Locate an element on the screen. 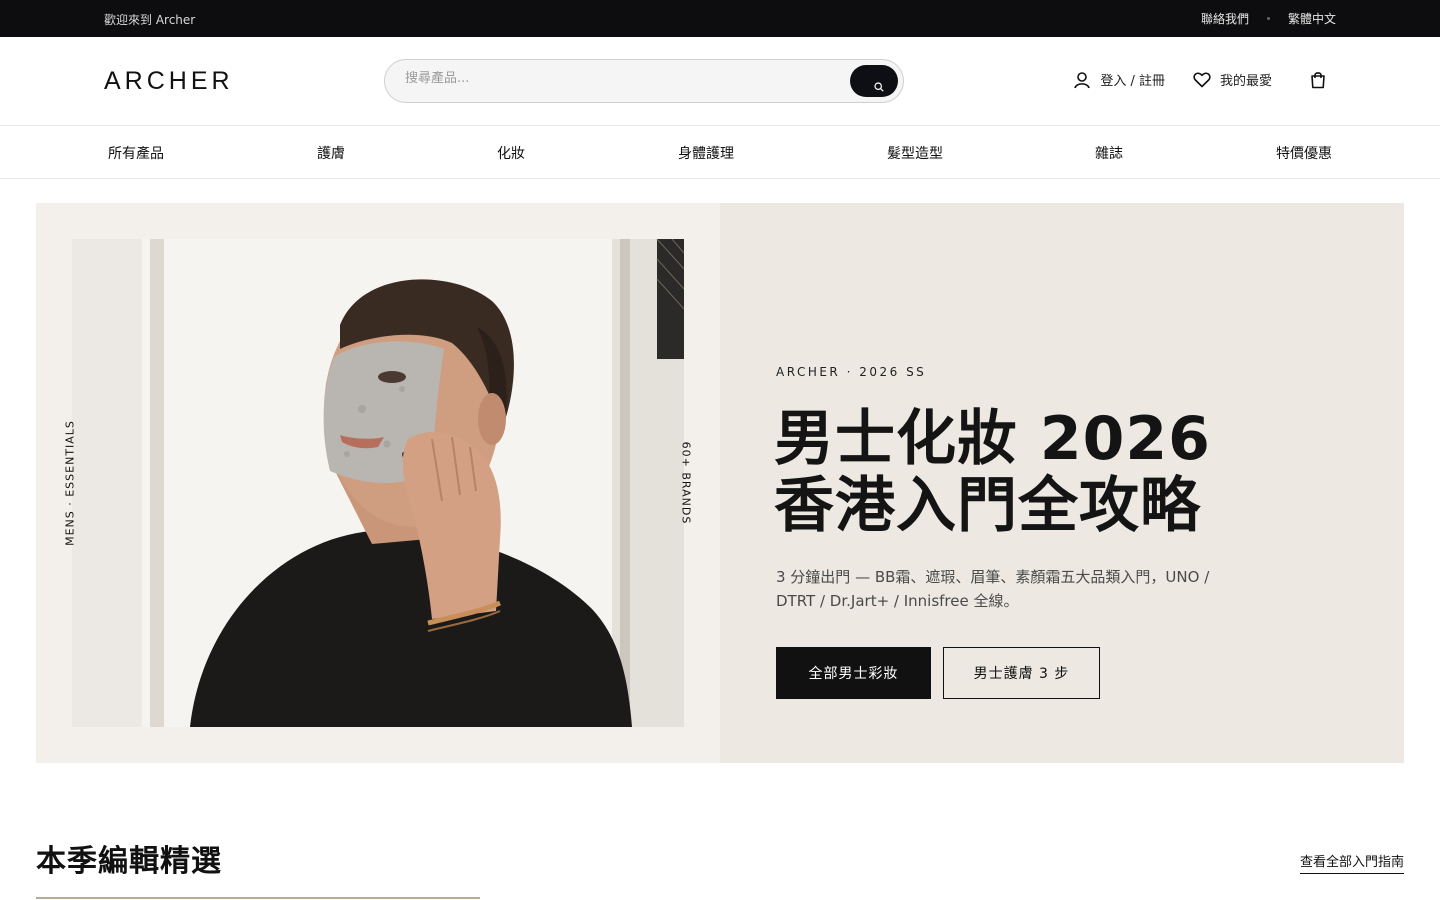  hero-headline-line2: 香港入門全攻略 is located at coordinates (987, 506).